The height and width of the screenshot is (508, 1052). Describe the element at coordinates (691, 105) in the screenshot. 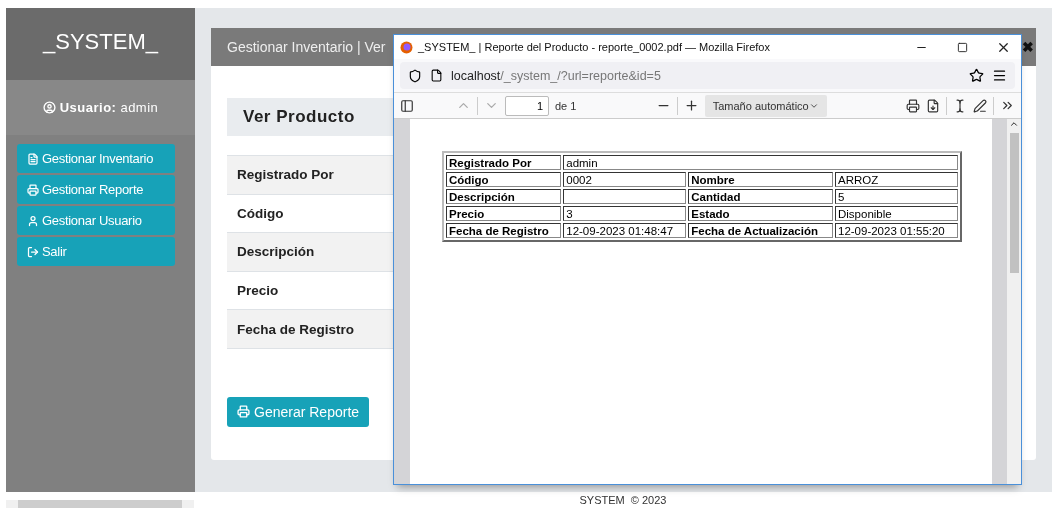

I see `zoom-in-icon` at that location.